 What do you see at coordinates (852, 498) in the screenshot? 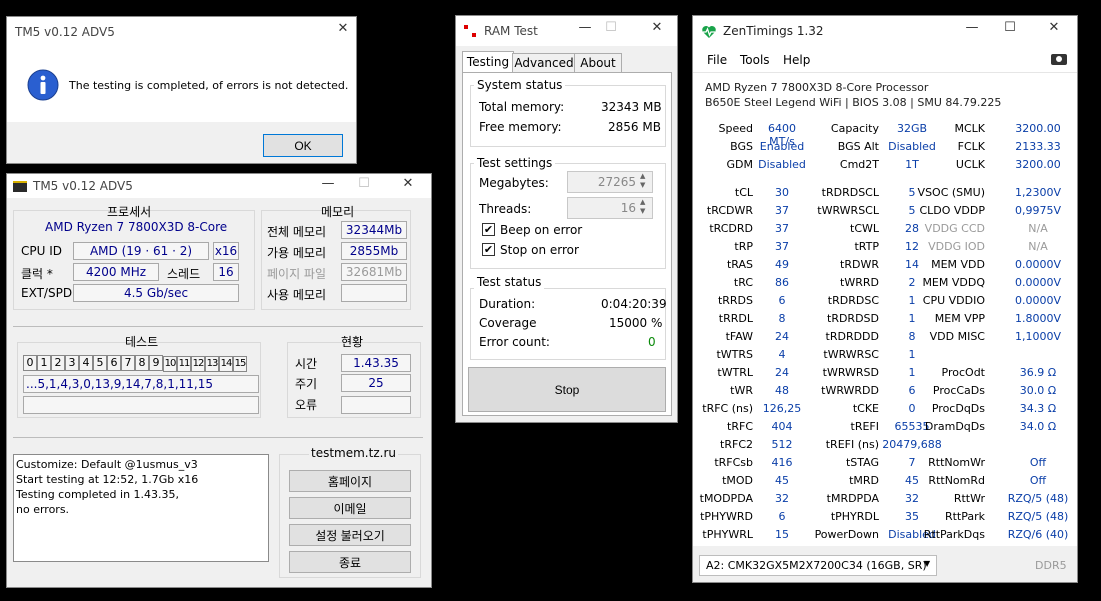
I see `timing-label: tMRDPDA` at bounding box center [852, 498].